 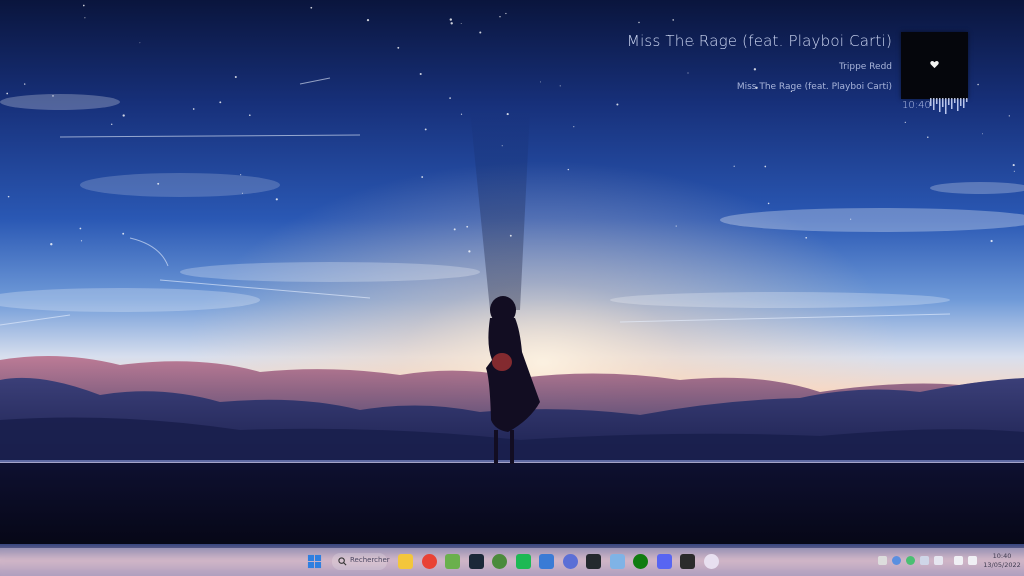 I want to click on xbox-icon, so click(x=640, y=561).